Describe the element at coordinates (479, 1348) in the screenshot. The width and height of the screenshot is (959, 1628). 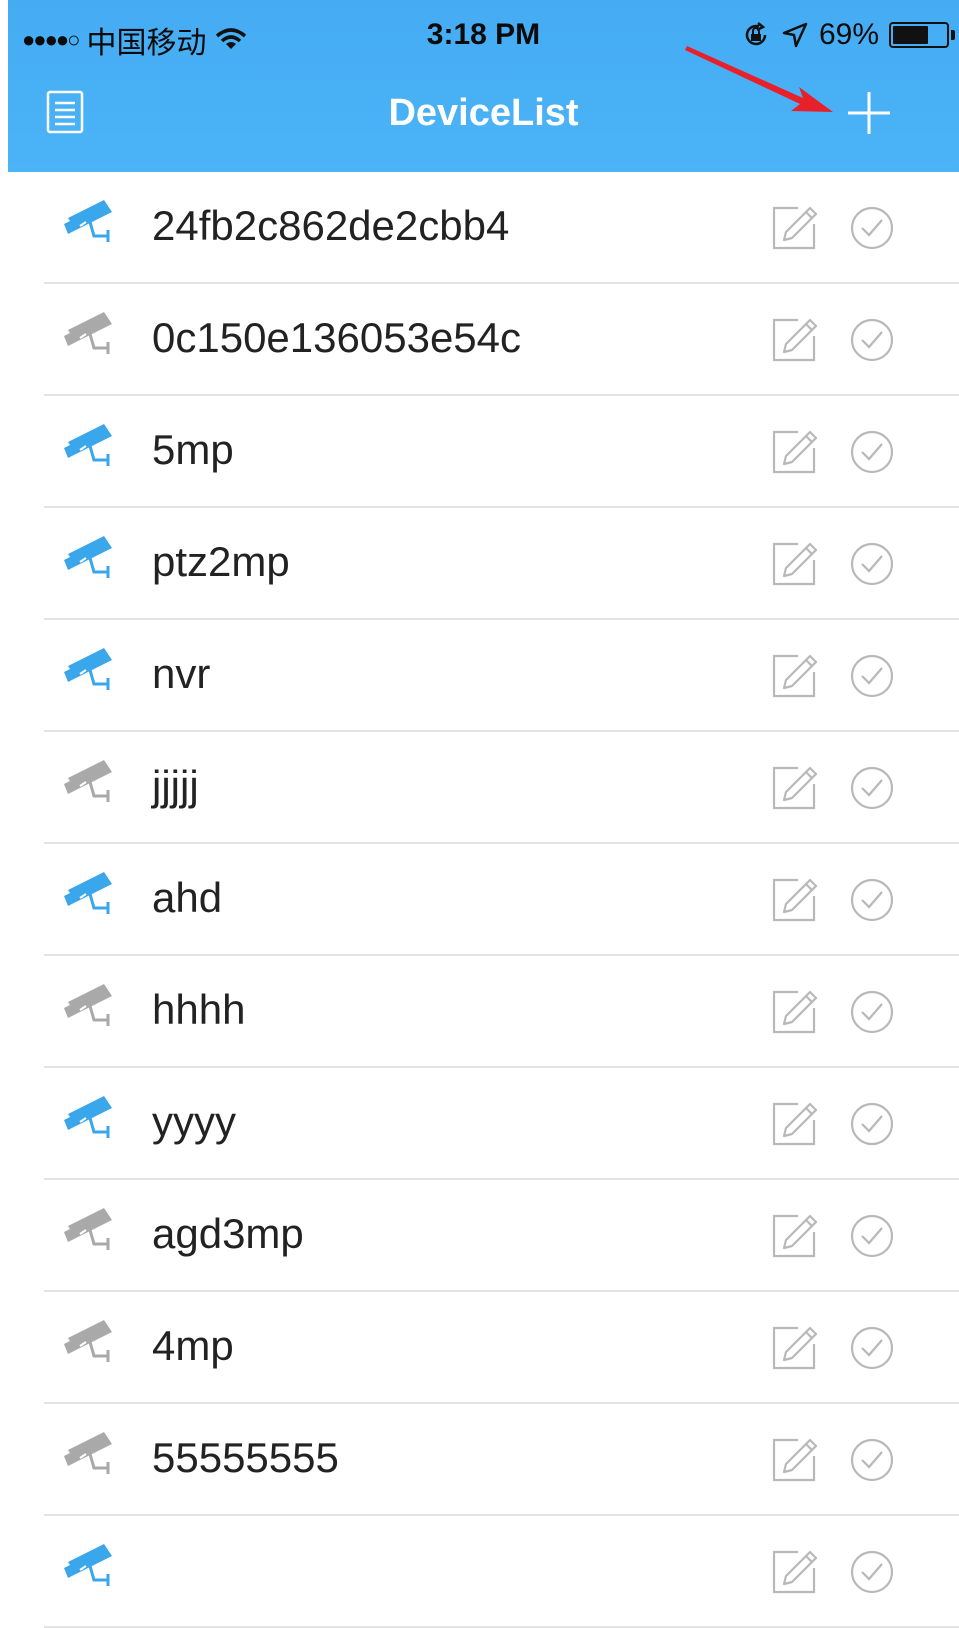
I see `device-row: 4mp` at that location.